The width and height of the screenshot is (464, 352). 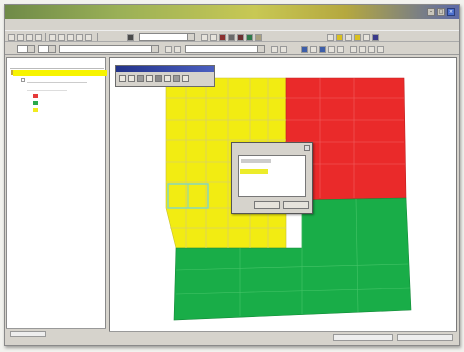 I want to click on tree-root-item, so click(x=60, y=73).